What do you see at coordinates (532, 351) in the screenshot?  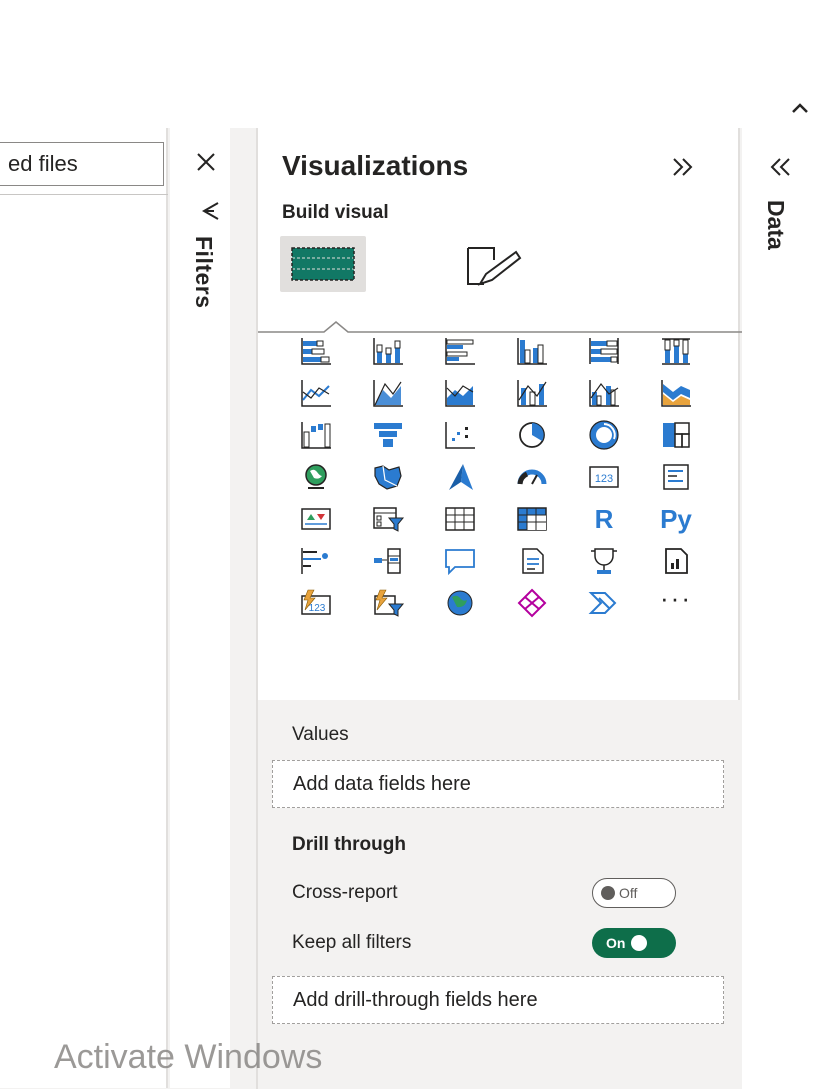 I see `clustered-column-chart-icon` at bounding box center [532, 351].